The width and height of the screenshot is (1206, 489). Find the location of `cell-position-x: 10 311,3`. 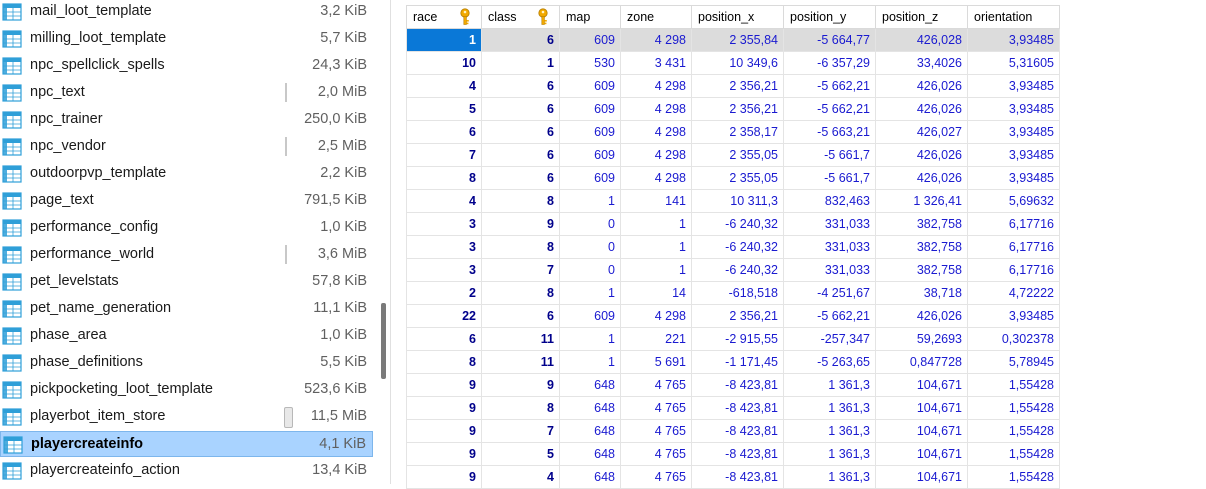

cell-position-x: 10 311,3 is located at coordinates (737, 201).